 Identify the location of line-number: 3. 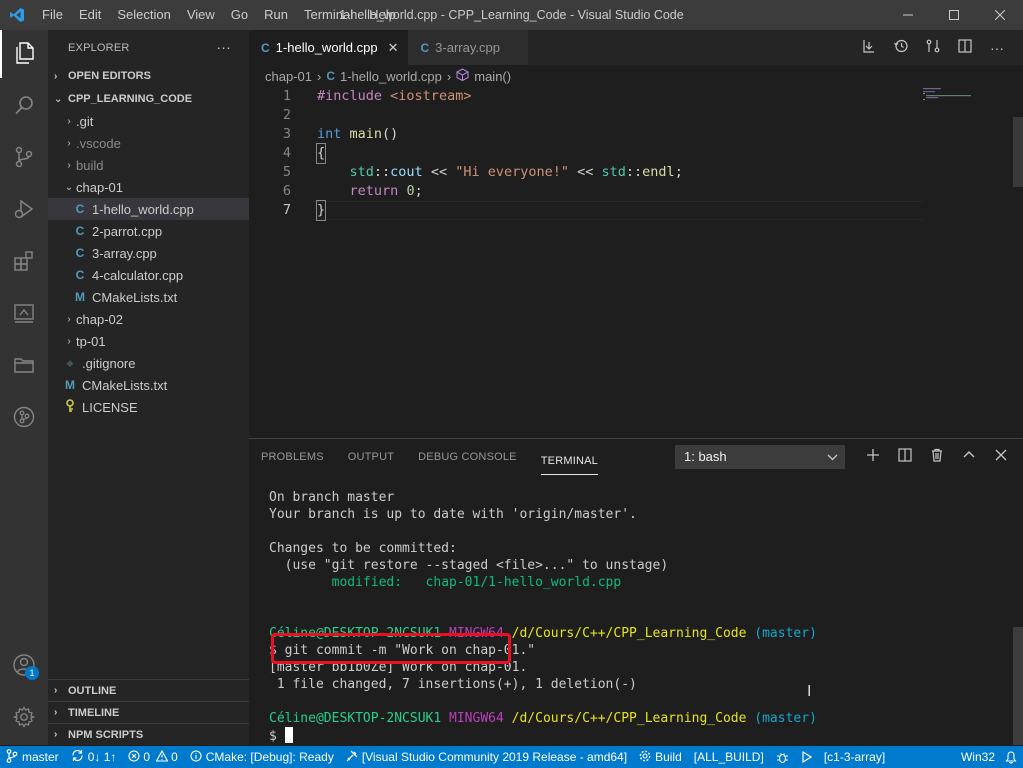
(286, 134).